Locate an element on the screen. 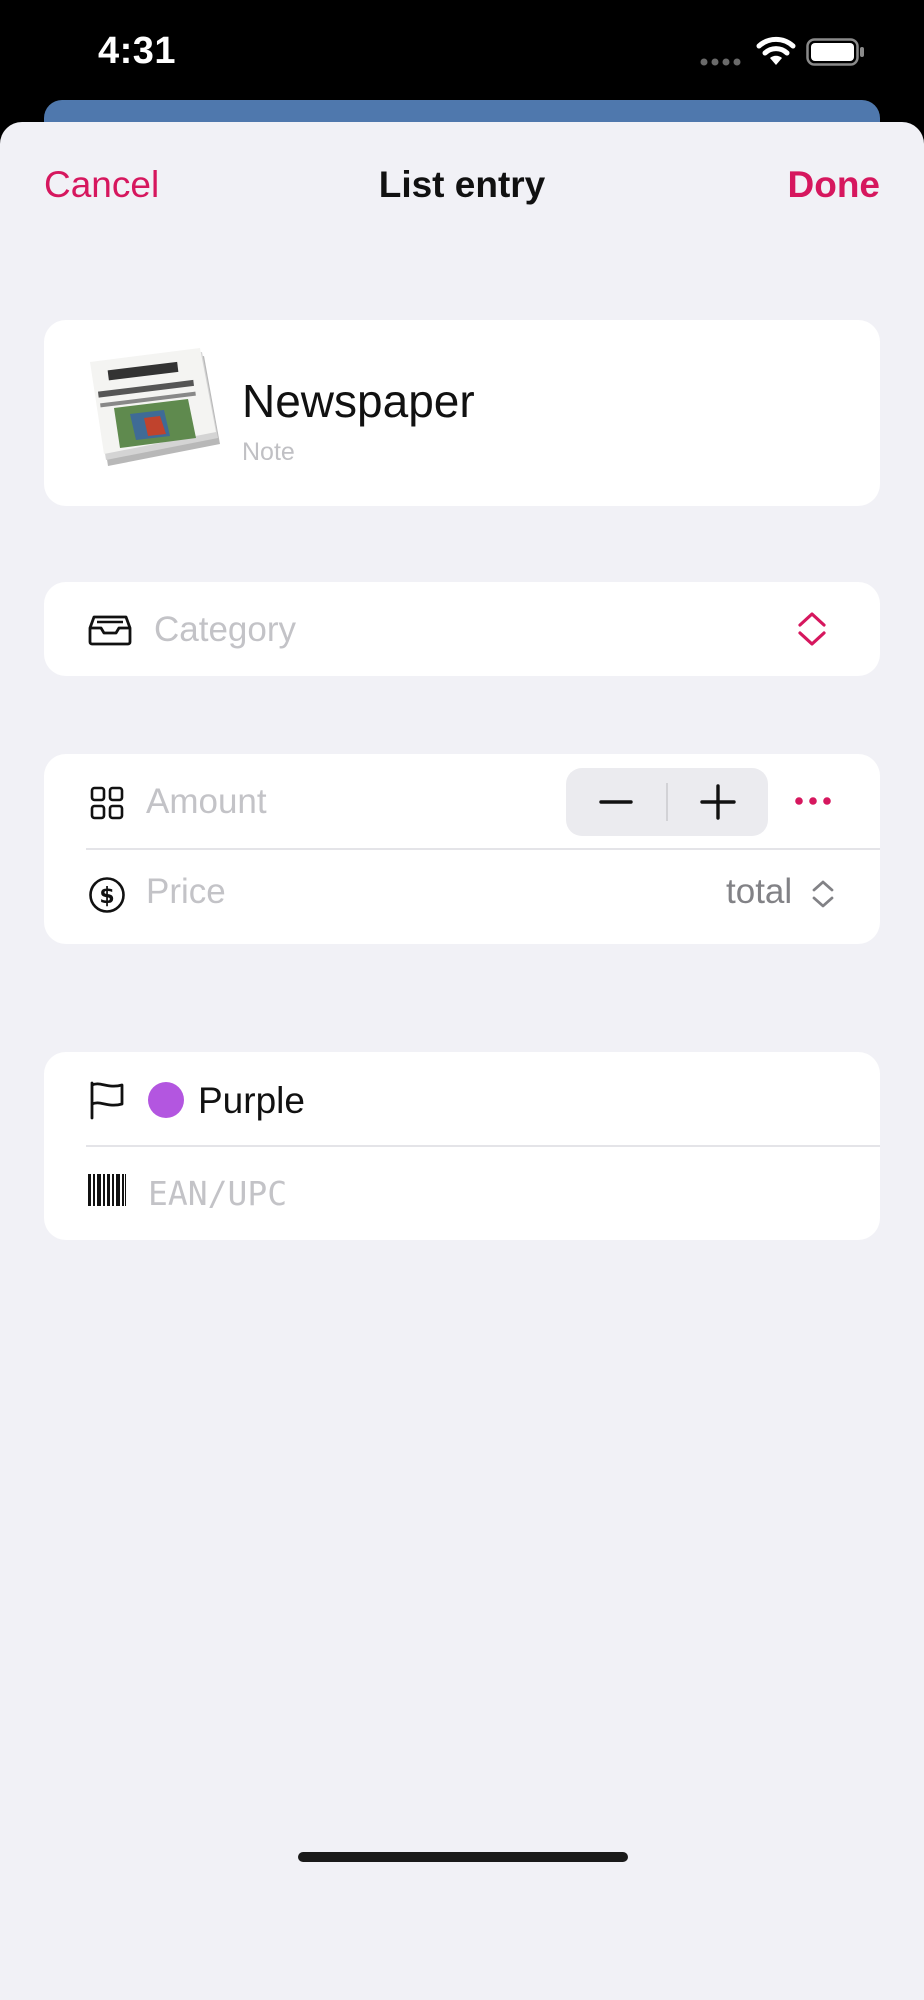 This screenshot has height=2000, width=924. minus-icon is located at coordinates (616, 802).